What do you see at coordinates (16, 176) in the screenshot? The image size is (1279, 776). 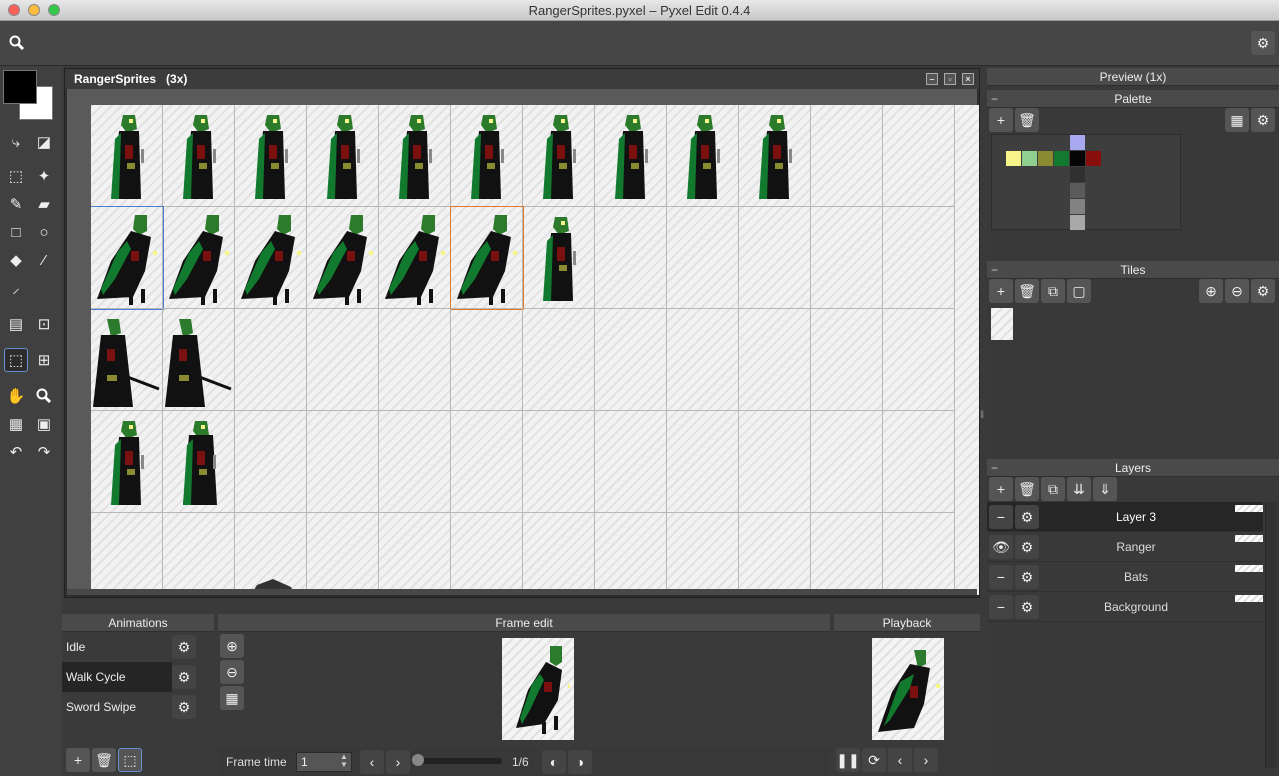 I see `rect-select-icon: ⬚` at bounding box center [16, 176].